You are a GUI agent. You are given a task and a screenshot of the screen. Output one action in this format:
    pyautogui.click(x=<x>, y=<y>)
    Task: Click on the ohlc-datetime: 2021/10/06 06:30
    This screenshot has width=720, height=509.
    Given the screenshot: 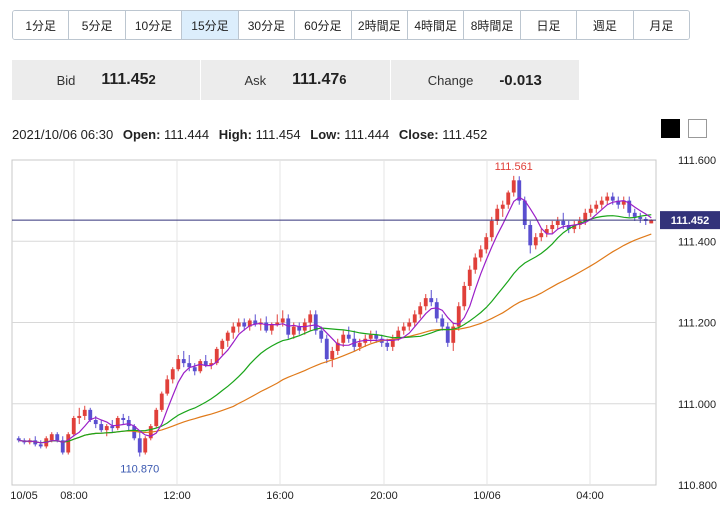 What is the action you would take?
    pyautogui.click(x=63, y=134)
    